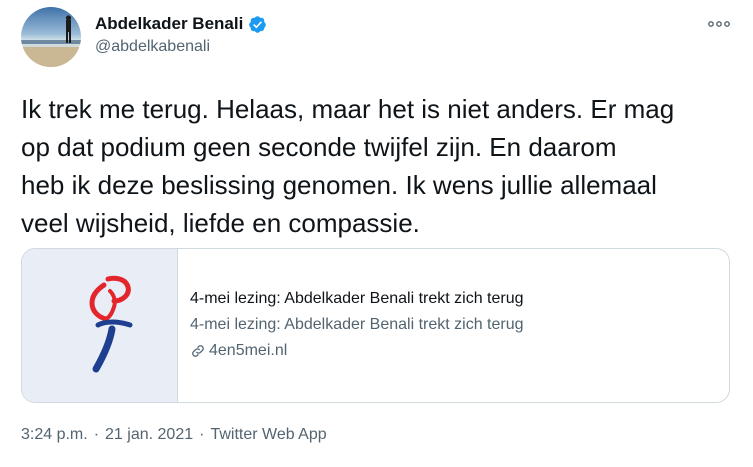 This screenshot has height=467, width=753. What do you see at coordinates (111, 324) in the screenshot?
I see `4en5mei-torch-logo` at bounding box center [111, 324].